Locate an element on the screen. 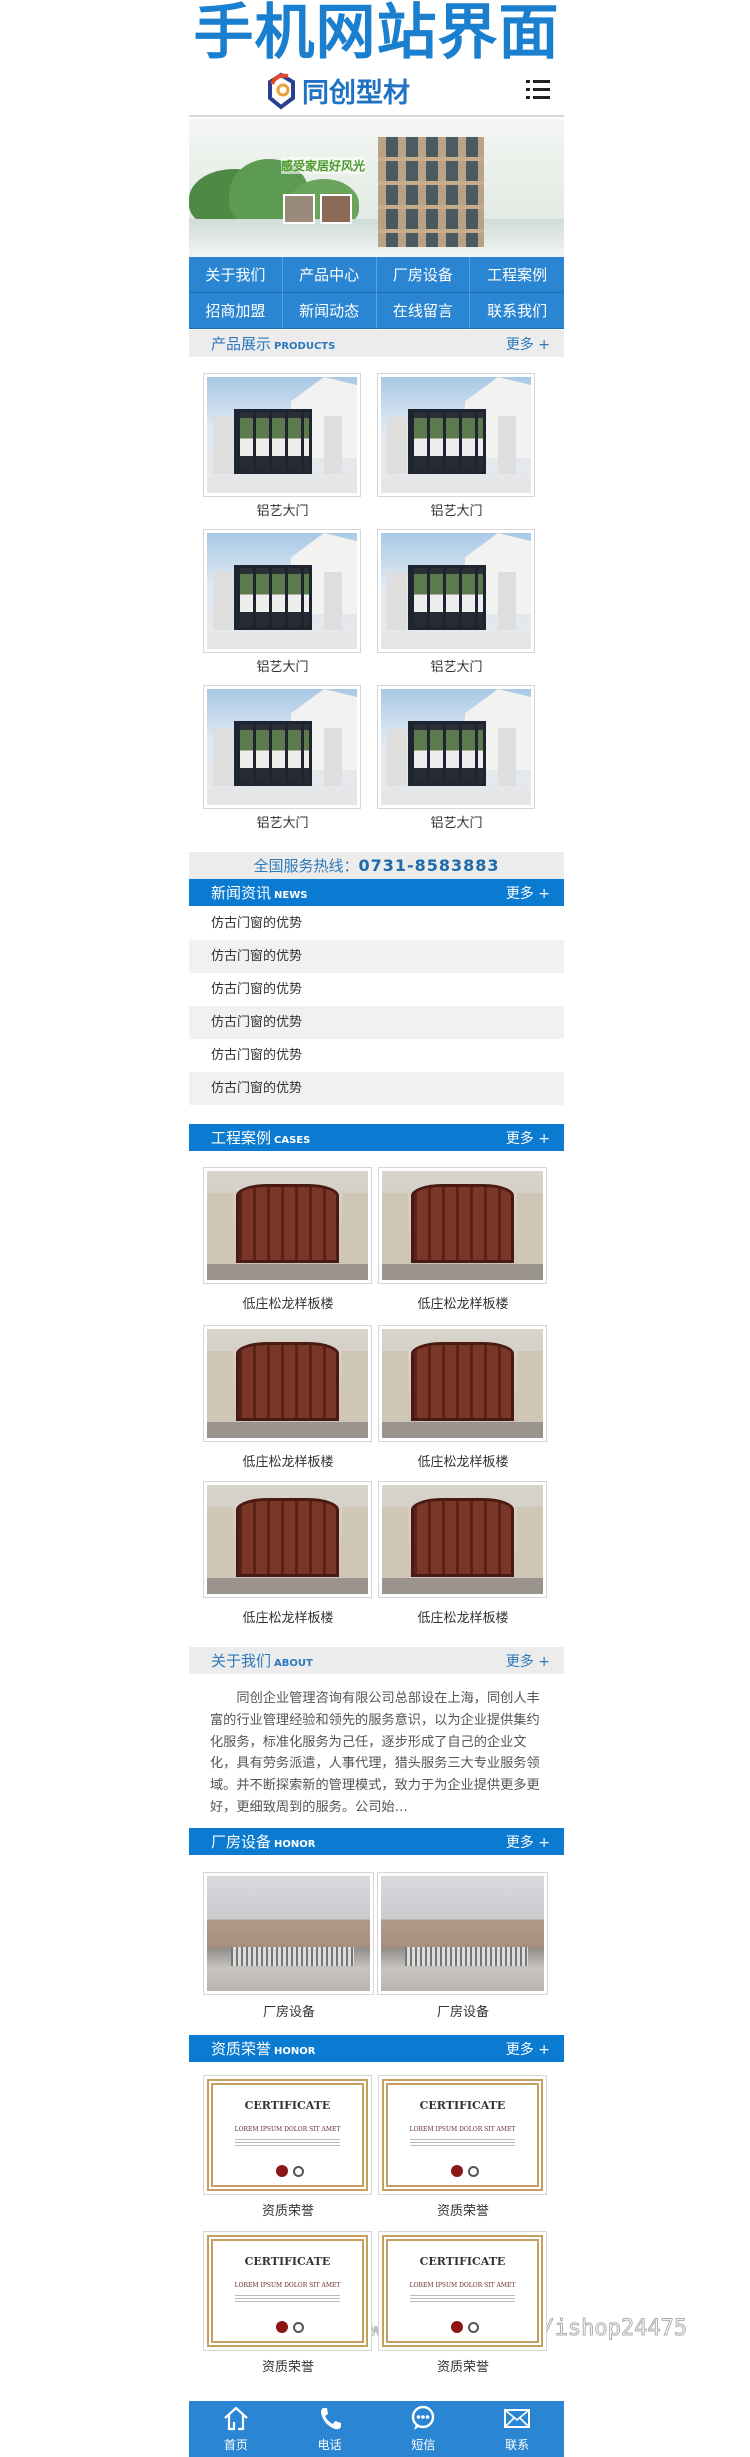  nav-item: 联系我们 is located at coordinates (517, 311).